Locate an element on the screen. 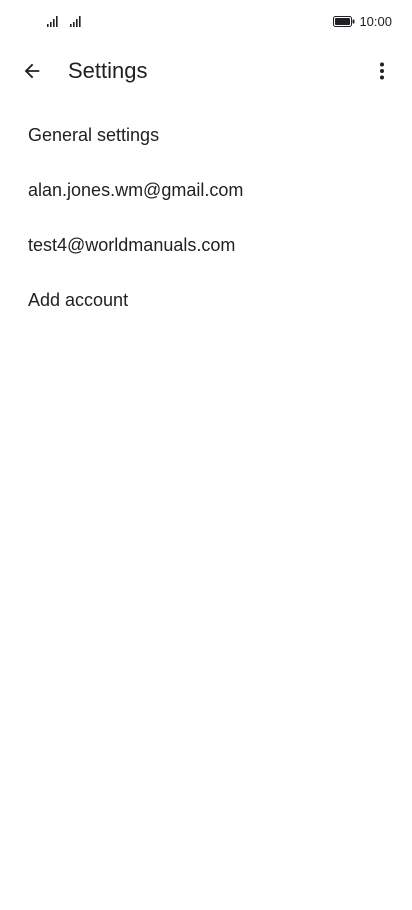 This screenshot has width=412, height=910. list-item-label: test4@worldmanuals.com is located at coordinates (132, 245).